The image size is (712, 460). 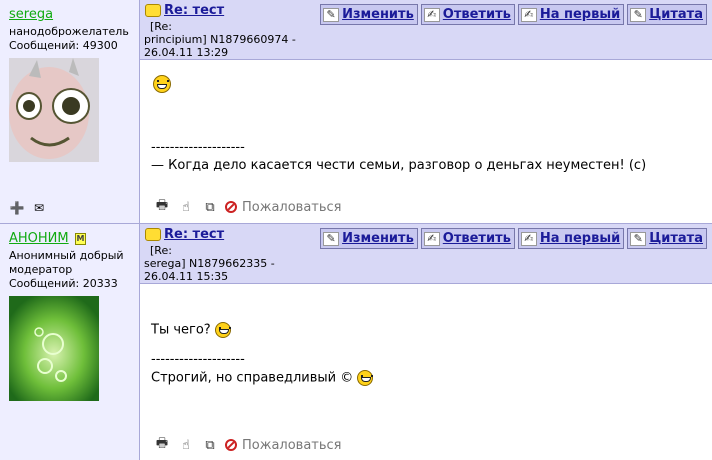 What do you see at coordinates (17, 208) in the screenshot?
I see `add-friend-icon: ➕` at bounding box center [17, 208].